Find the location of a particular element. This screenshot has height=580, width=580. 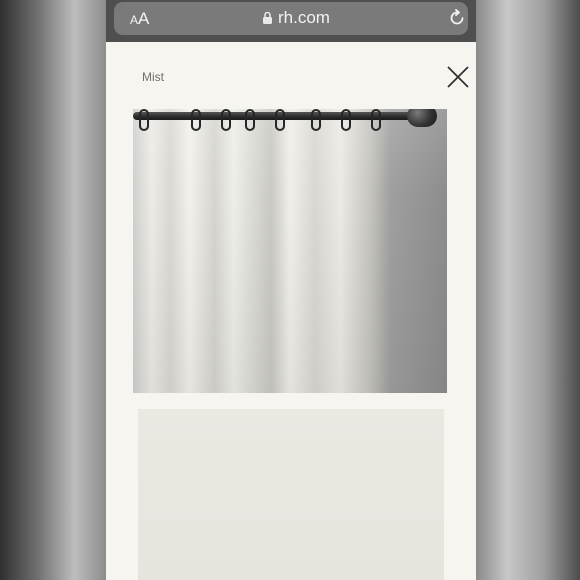

text-size-button: AA is located at coordinates (139, 19).